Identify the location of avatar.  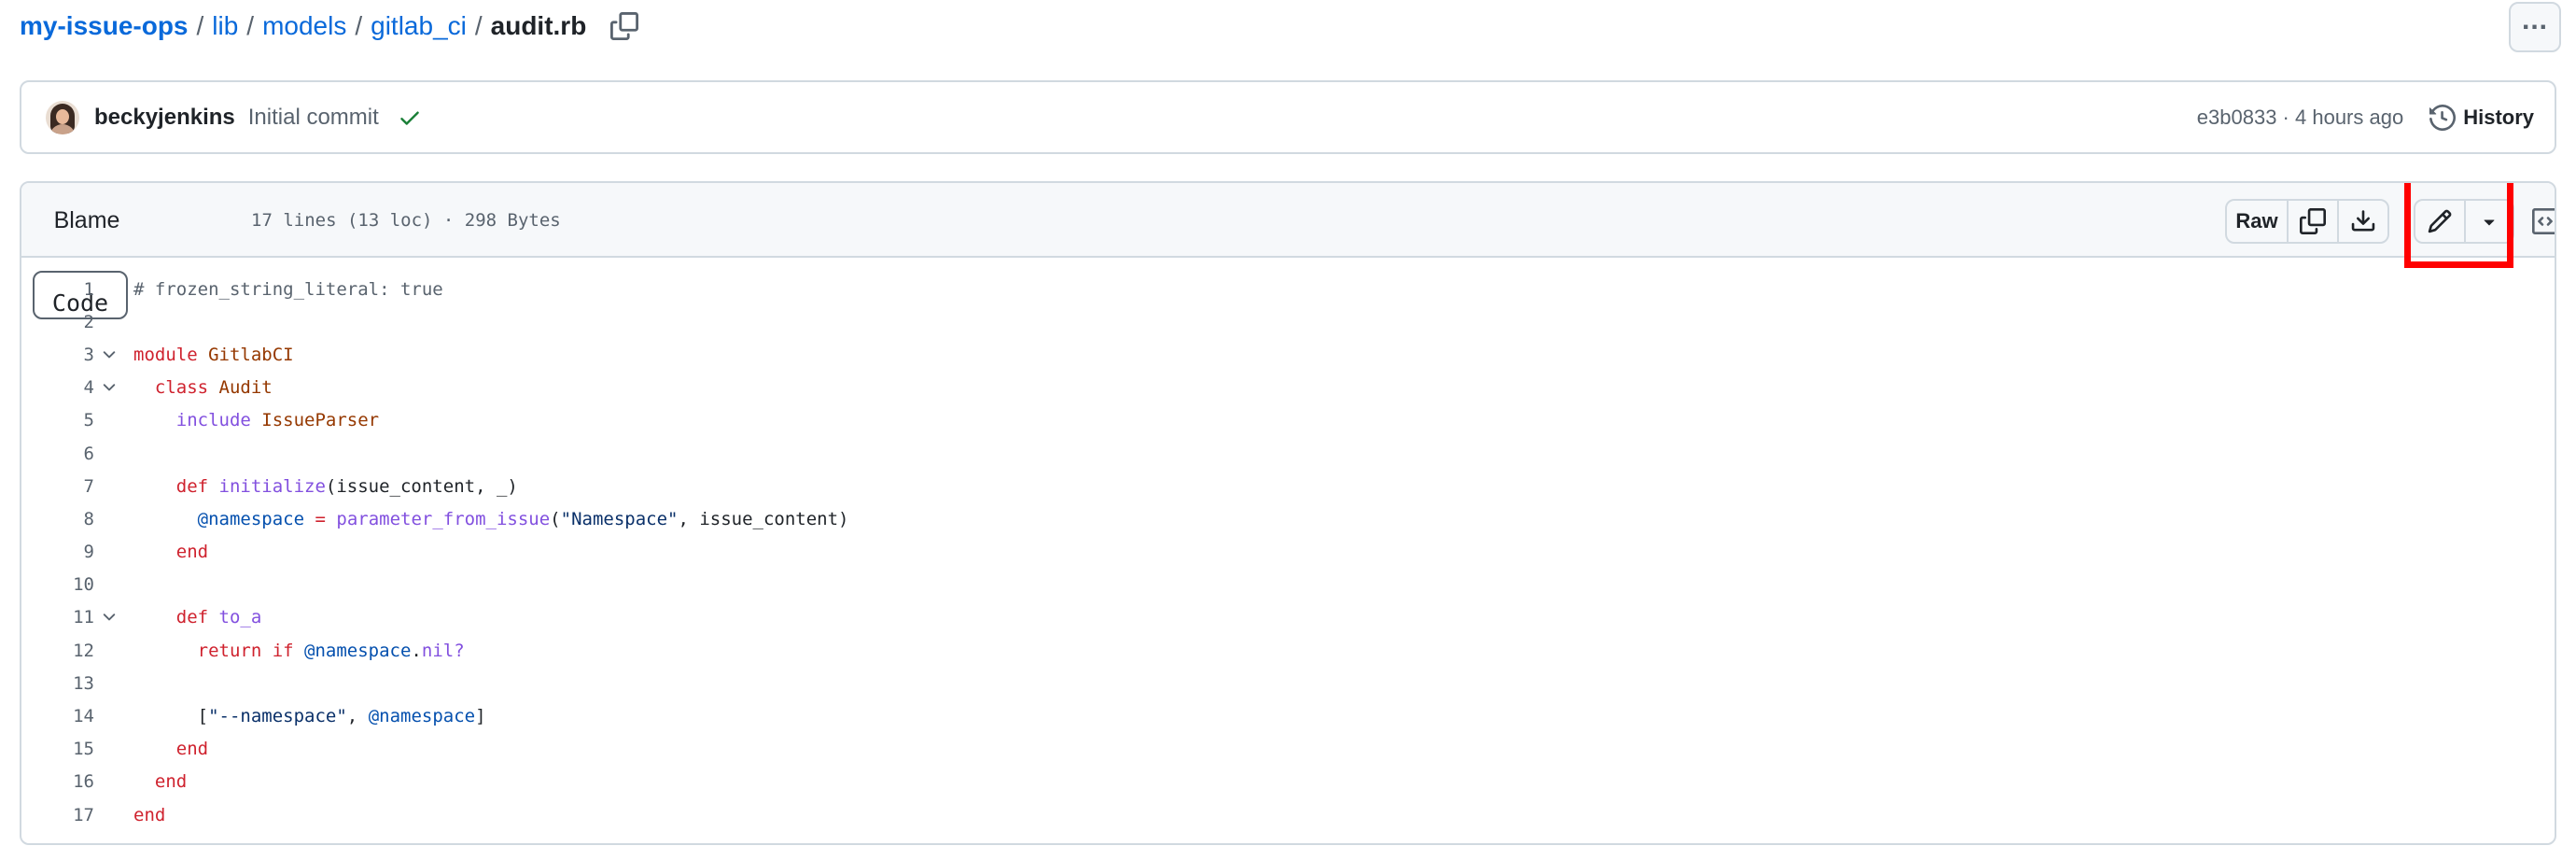
(62, 117).